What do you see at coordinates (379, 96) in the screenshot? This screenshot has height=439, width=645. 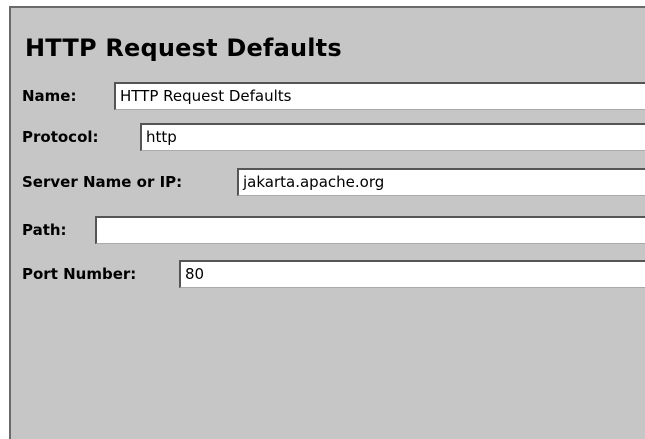 I see `name-field: HTTP Request Defaults` at bounding box center [379, 96].